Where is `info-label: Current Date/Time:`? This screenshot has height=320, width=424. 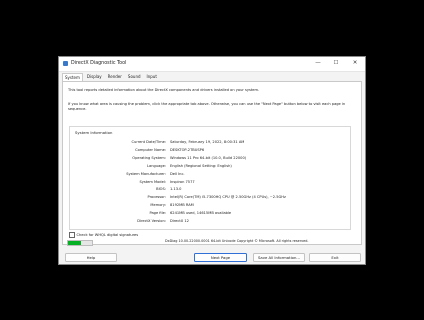
info-label: Current Date/Time: is located at coordinates (148, 142).